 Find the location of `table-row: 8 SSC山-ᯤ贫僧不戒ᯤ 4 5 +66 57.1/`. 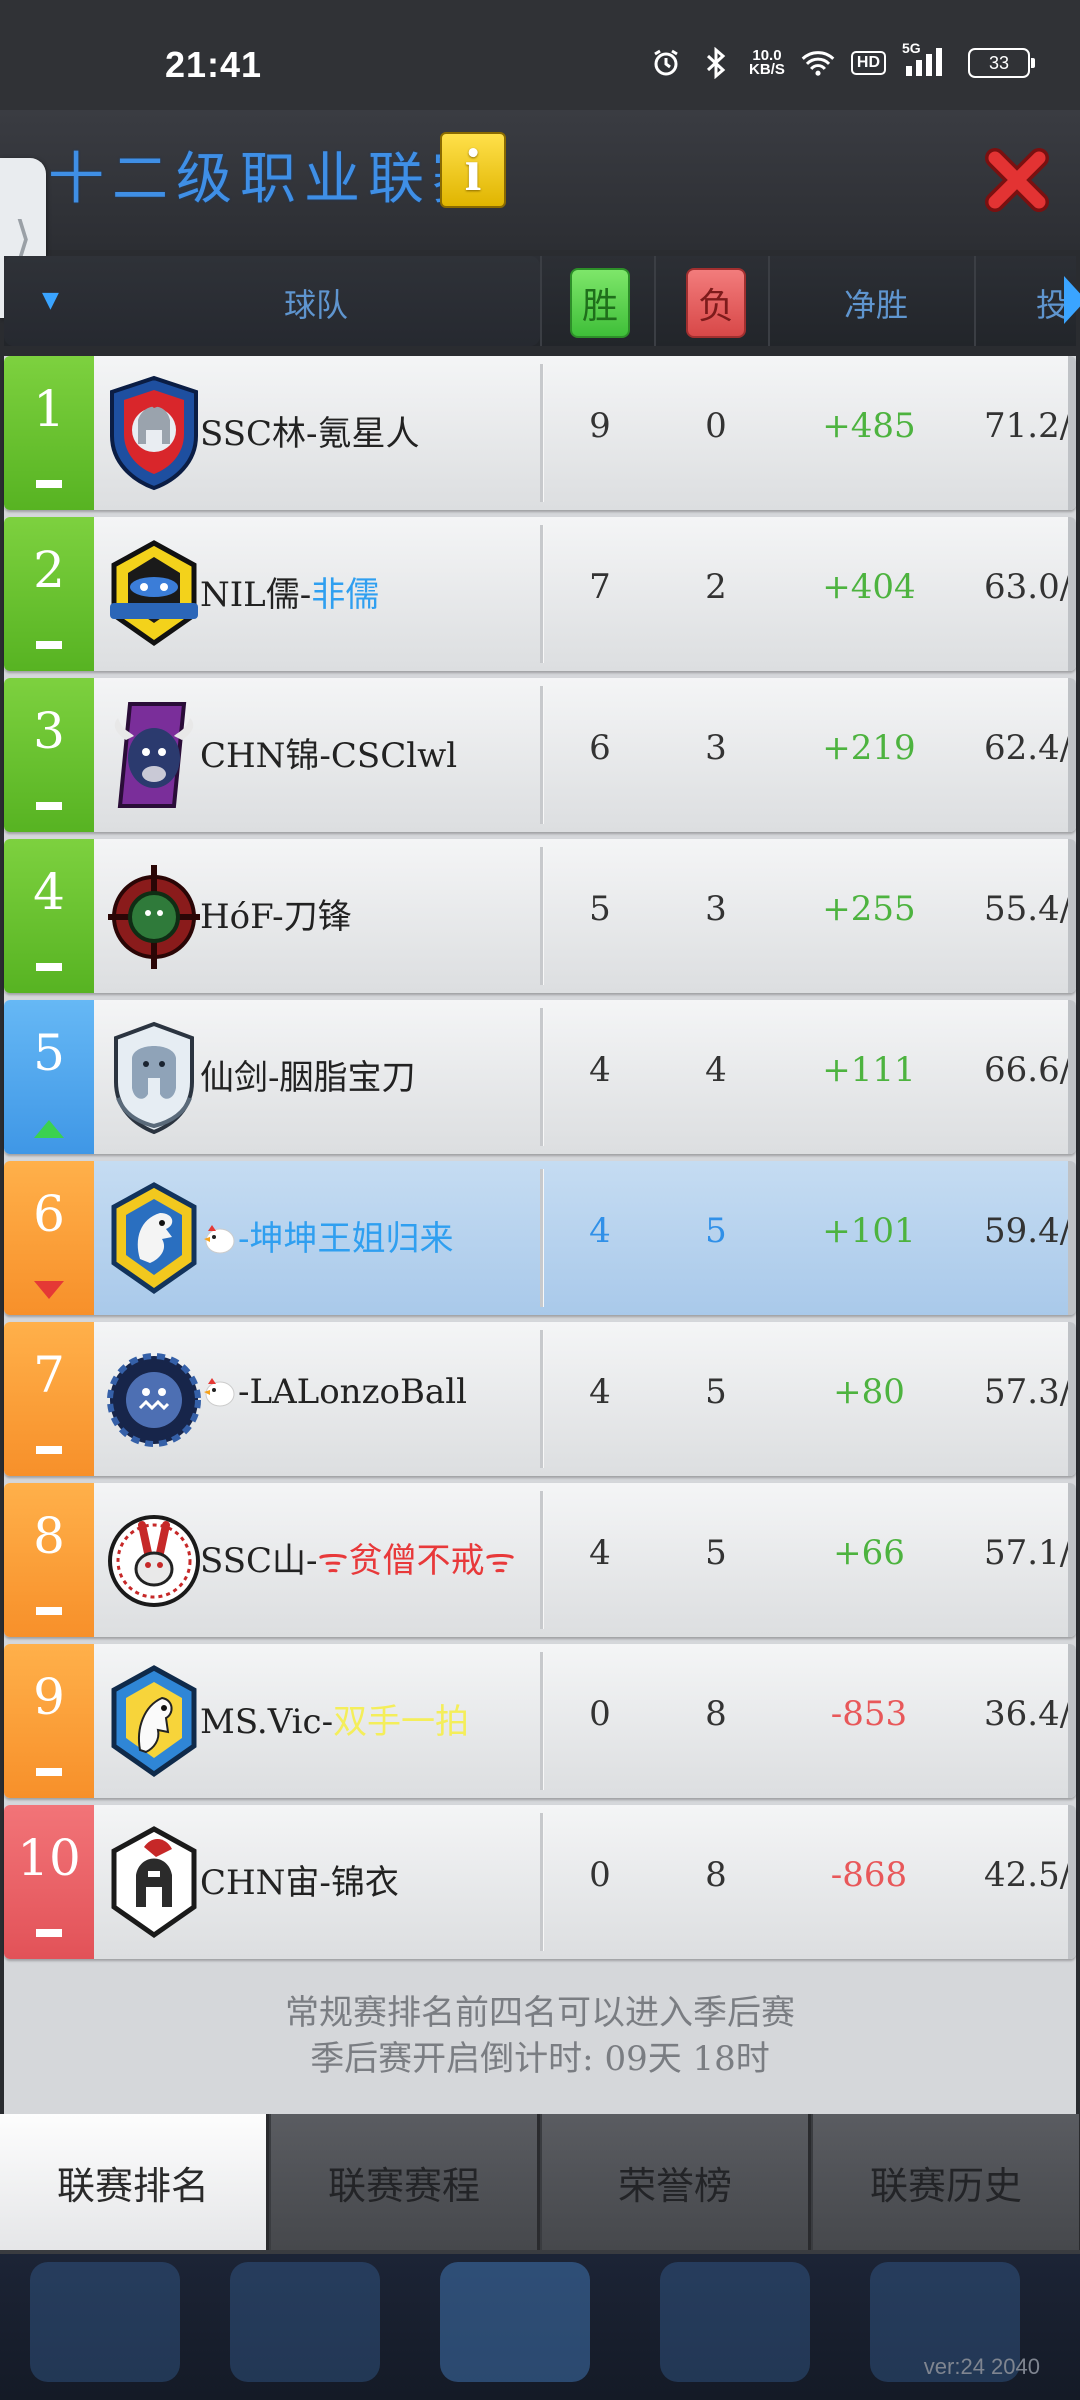

table-row: 8 SSC山-ᯤ贫僧不戒ᯤ 4 5 +66 57.1/ is located at coordinates (540, 1560).